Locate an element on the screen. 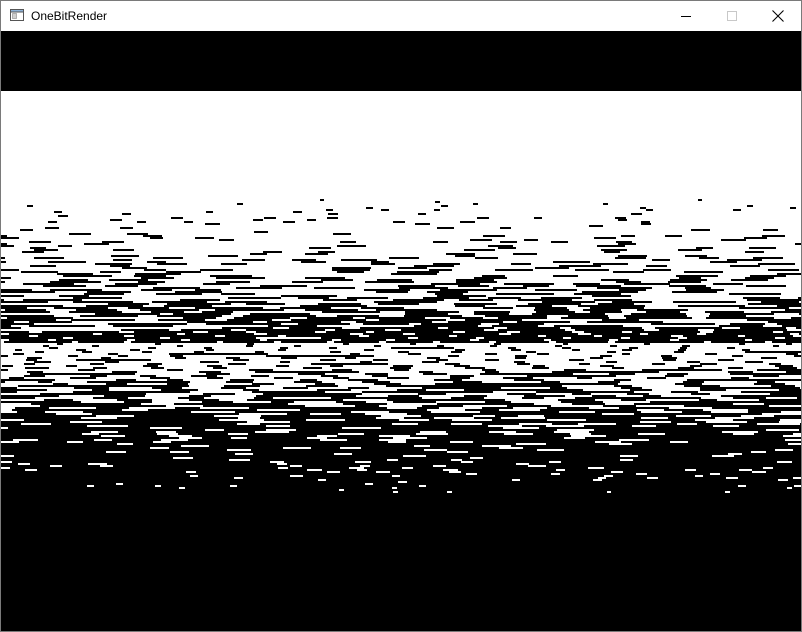 This screenshot has height=632, width=802. maximize-button is located at coordinates (732, 16).